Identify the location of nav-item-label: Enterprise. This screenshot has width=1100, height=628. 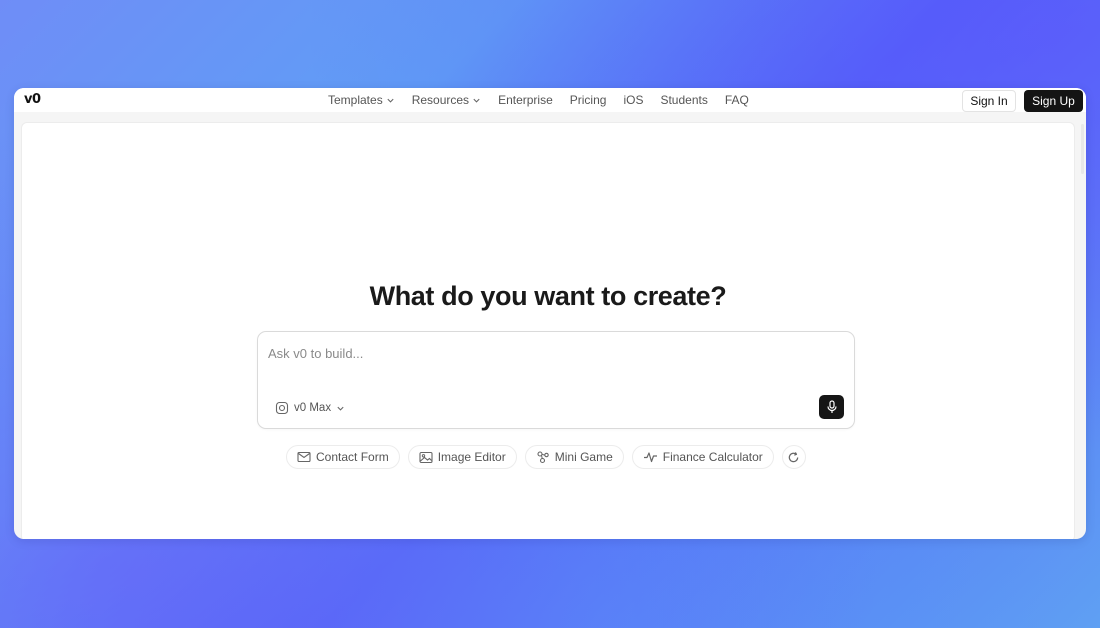
(525, 100).